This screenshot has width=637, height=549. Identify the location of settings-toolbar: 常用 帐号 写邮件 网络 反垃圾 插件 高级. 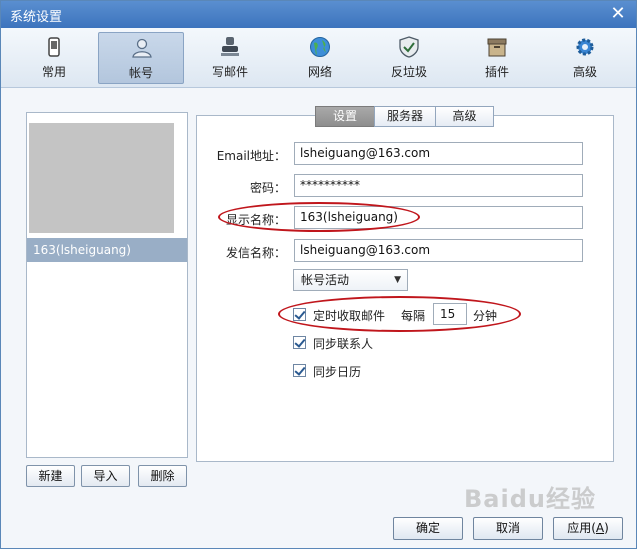
(318, 58).